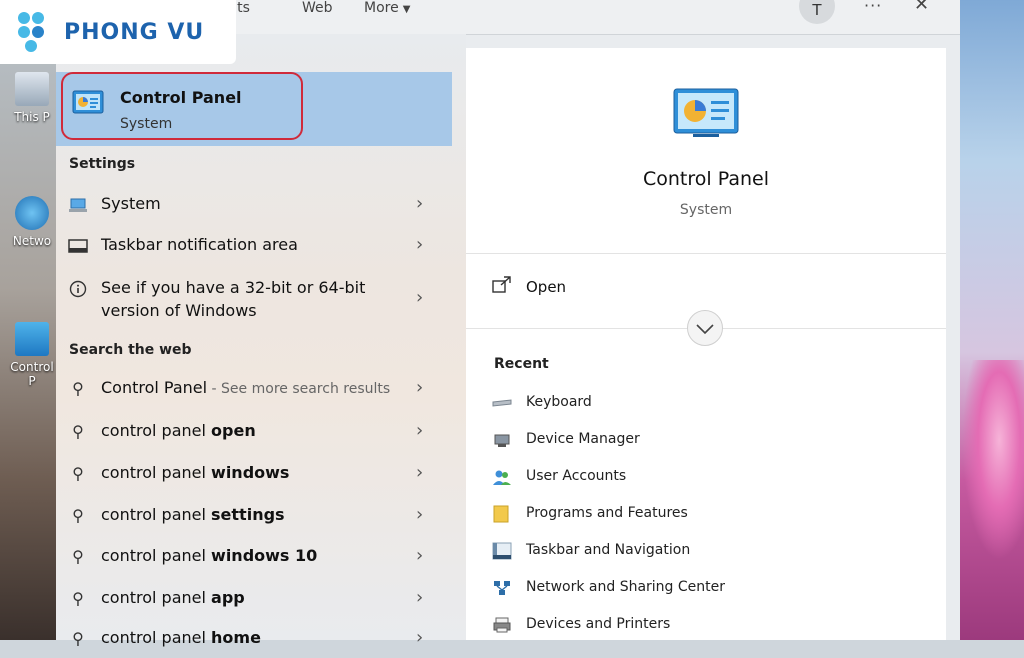 Image resolution: width=1024 pixels, height=658 pixels. What do you see at coordinates (299, 389) in the screenshot?
I see `web-result-hint: - See more search results` at bounding box center [299, 389].